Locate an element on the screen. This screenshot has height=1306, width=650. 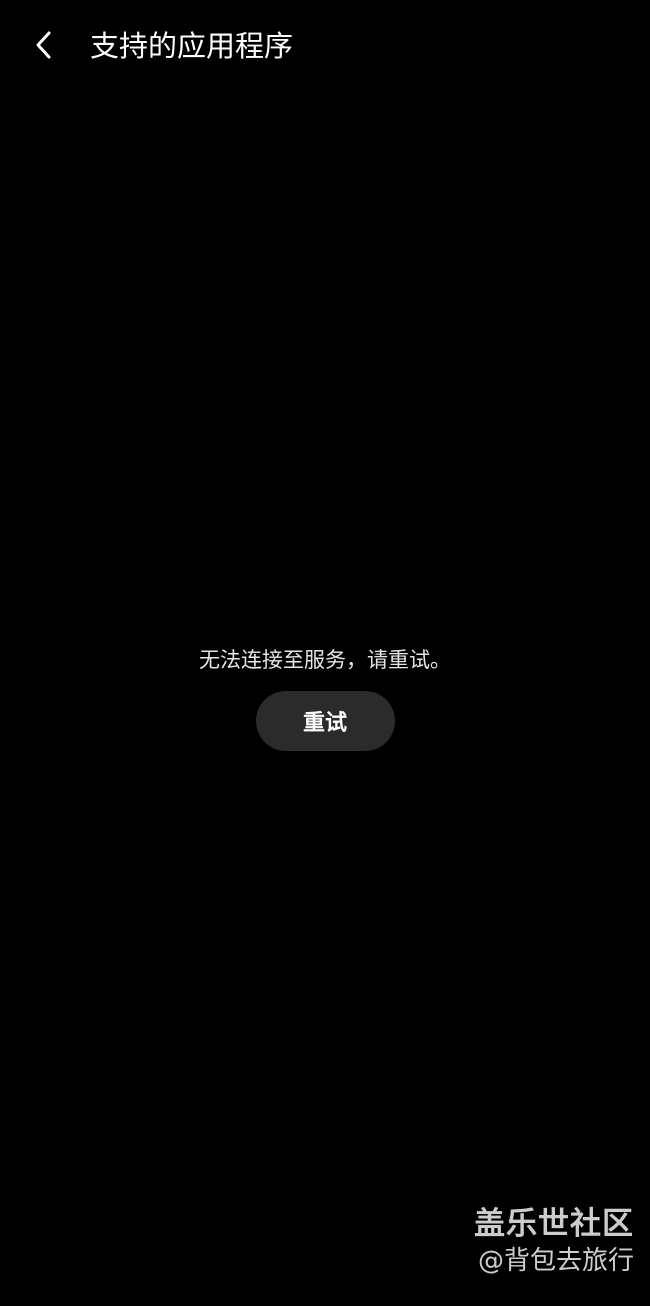
back-button is located at coordinates (44, 45).